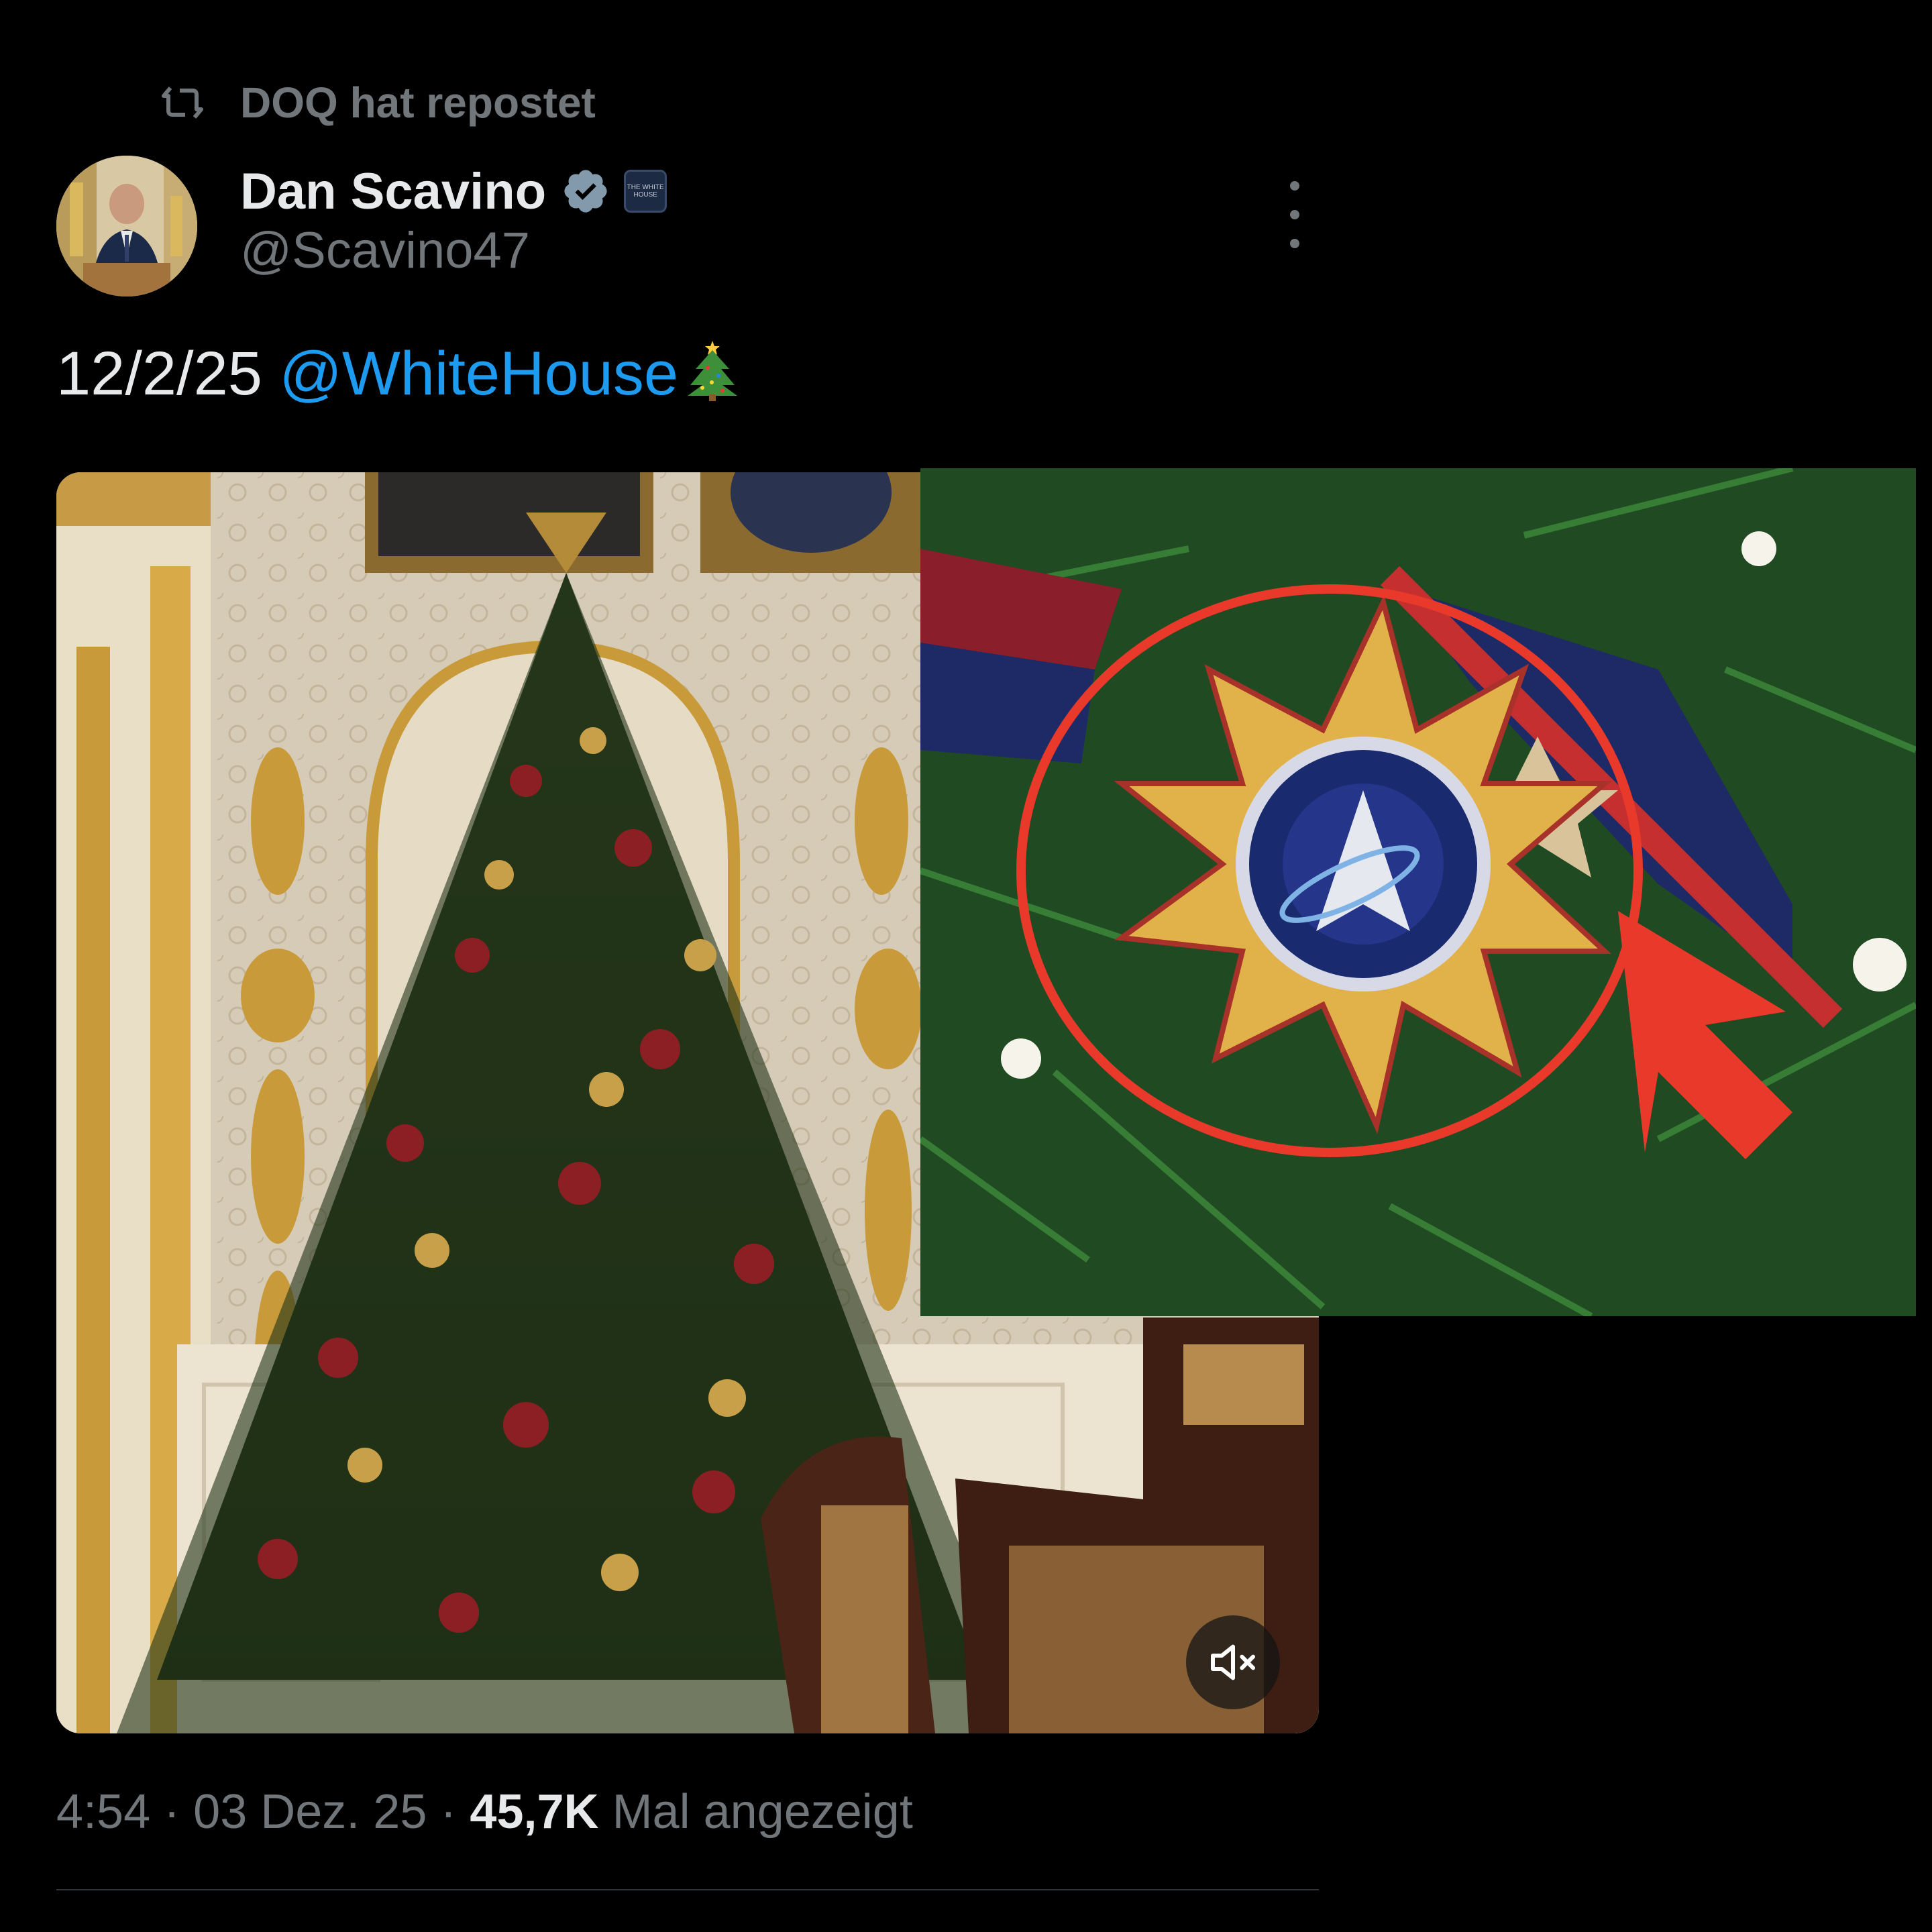 The image size is (1932, 1932). I want to click on tweet-text: 12/2/25 @WhiteHouse, so click(399, 371).